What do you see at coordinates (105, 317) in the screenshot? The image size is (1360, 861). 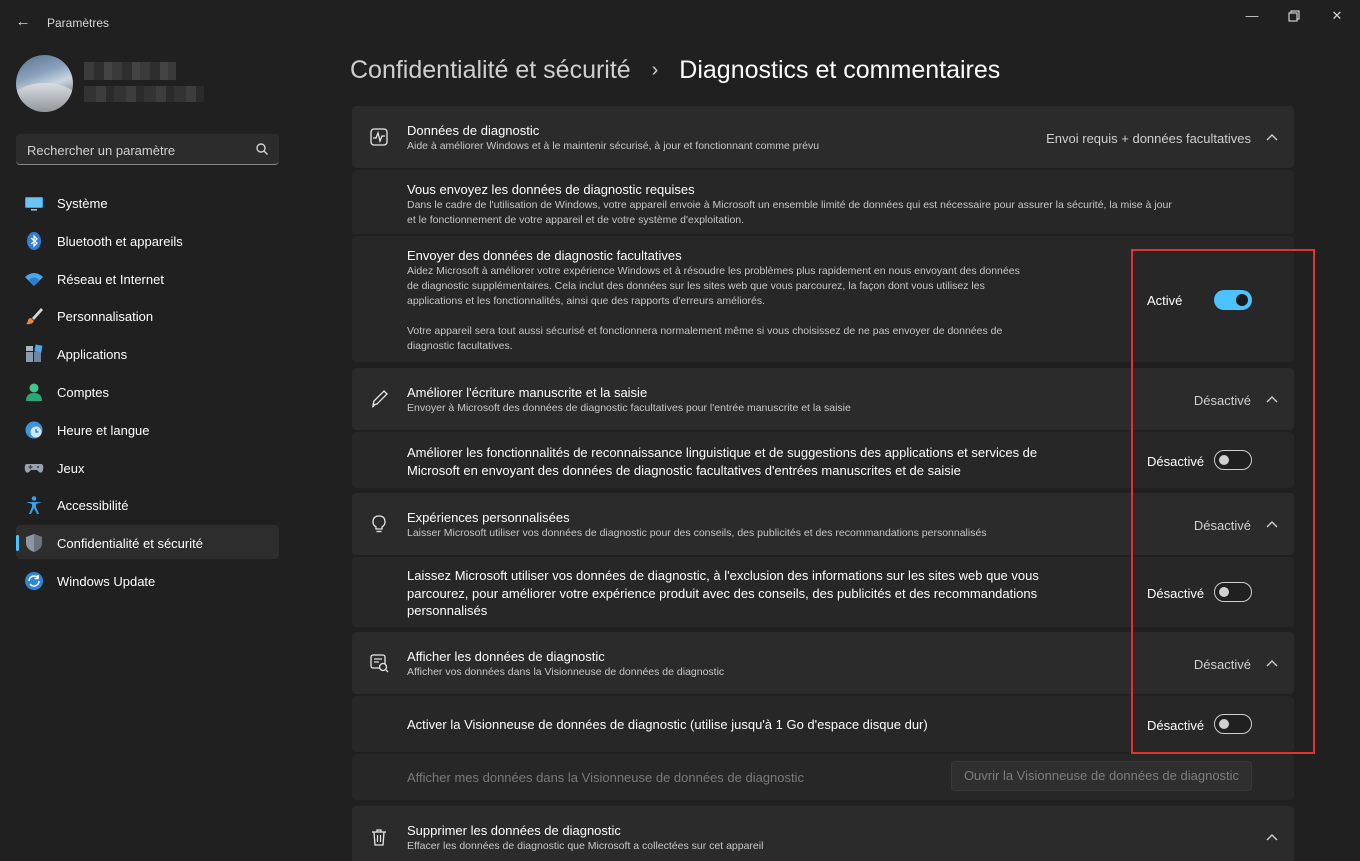 I see `sidebar-item-label: Personnalisation` at bounding box center [105, 317].